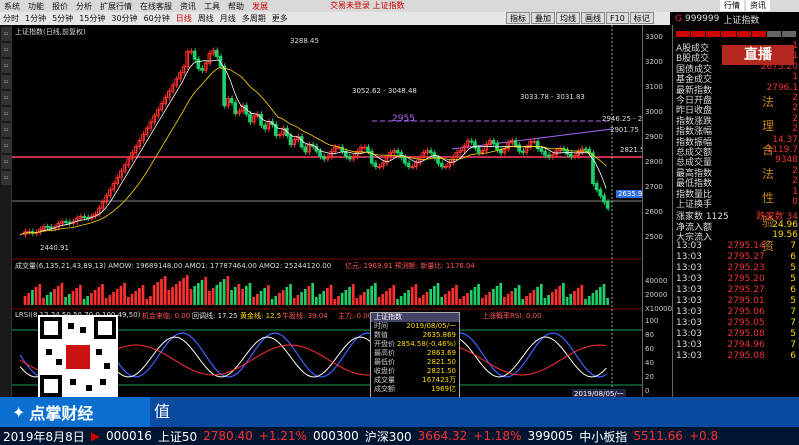  Describe the element at coordinates (737, 345) in the screenshot. I see `tick-row: 13:03 2794.96 7` at that location.